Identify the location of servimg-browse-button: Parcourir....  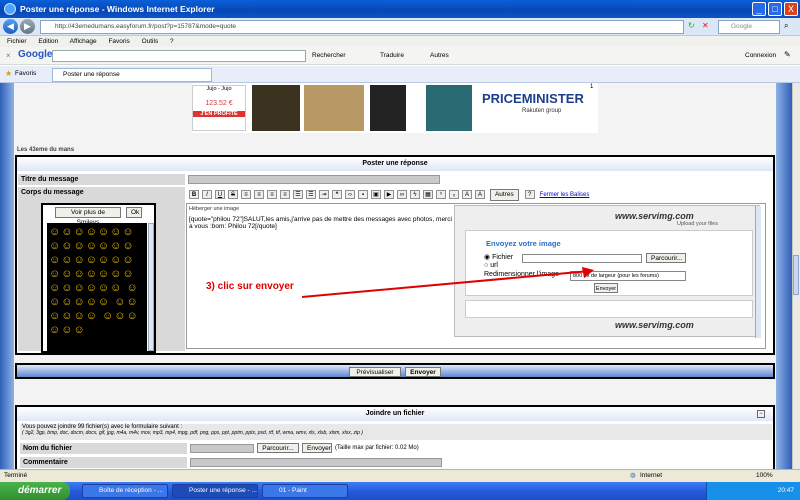
(666, 258).